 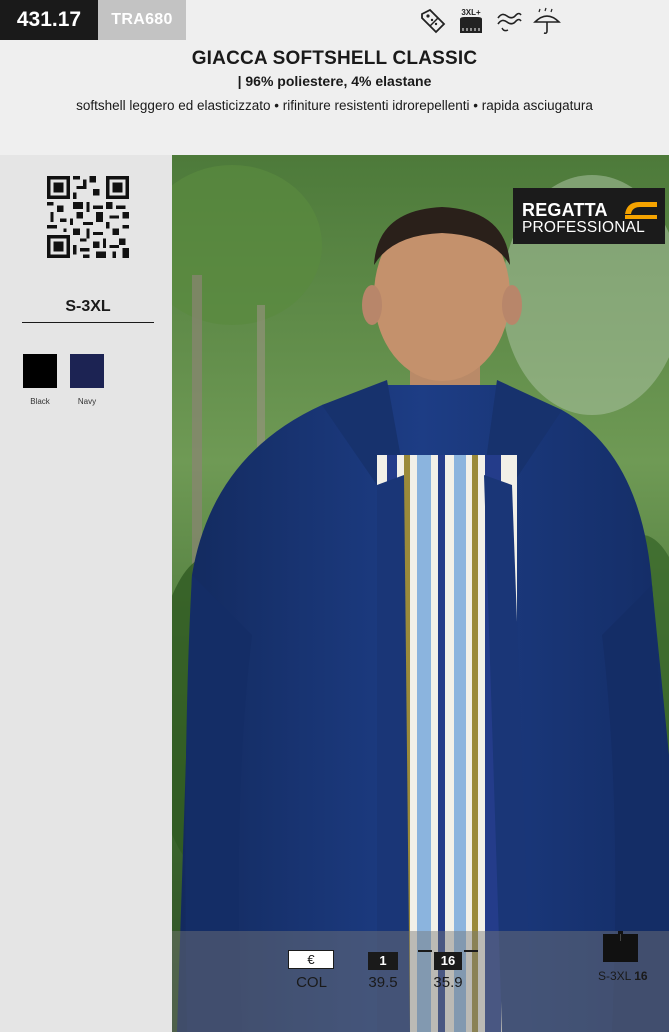 I want to click on color-label-navy: Navy, so click(x=87, y=401).